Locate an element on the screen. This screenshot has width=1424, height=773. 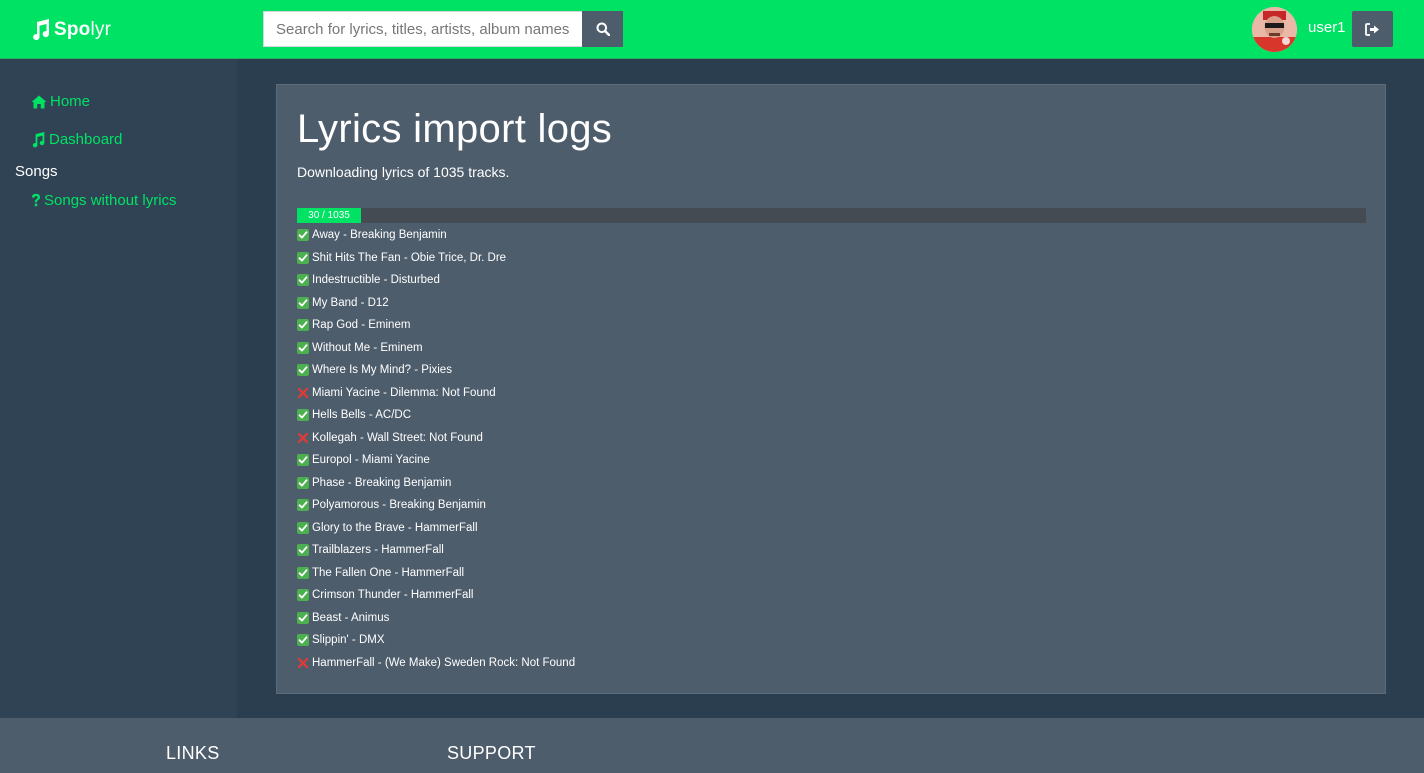
sidebar-item-dashboard: Dashboard is located at coordinates (76, 139).